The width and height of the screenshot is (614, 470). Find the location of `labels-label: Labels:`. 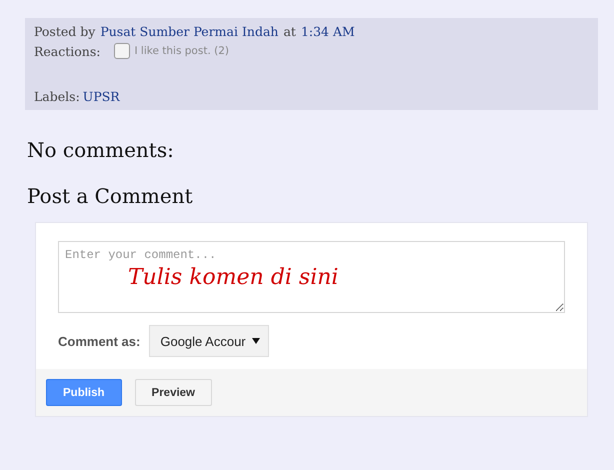

labels-label: Labels: is located at coordinates (57, 96).